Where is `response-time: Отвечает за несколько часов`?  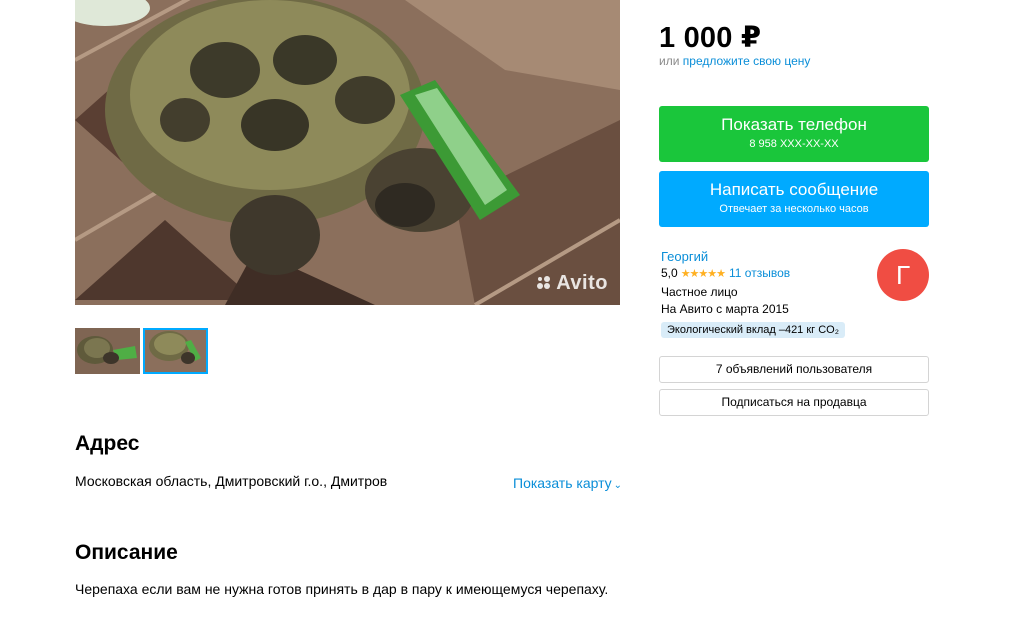
response-time: Отвечает за несколько часов is located at coordinates (794, 209).